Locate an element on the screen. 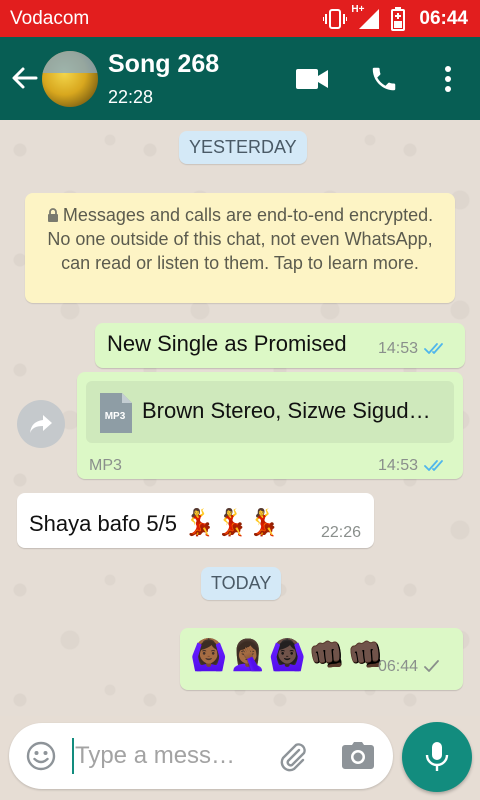 The image size is (480, 800). camera-button is located at coordinates (358, 756).